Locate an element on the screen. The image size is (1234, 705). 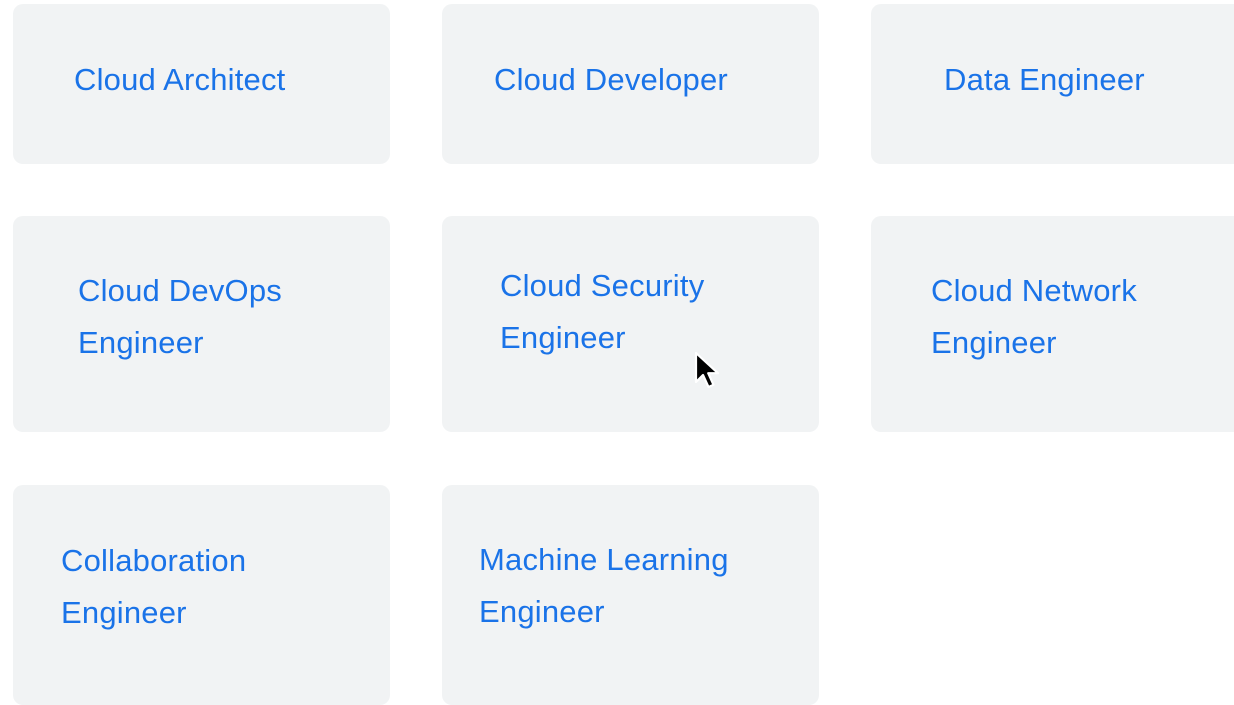
card-label-collaboration-line2: Engineer is located at coordinates (124, 613).